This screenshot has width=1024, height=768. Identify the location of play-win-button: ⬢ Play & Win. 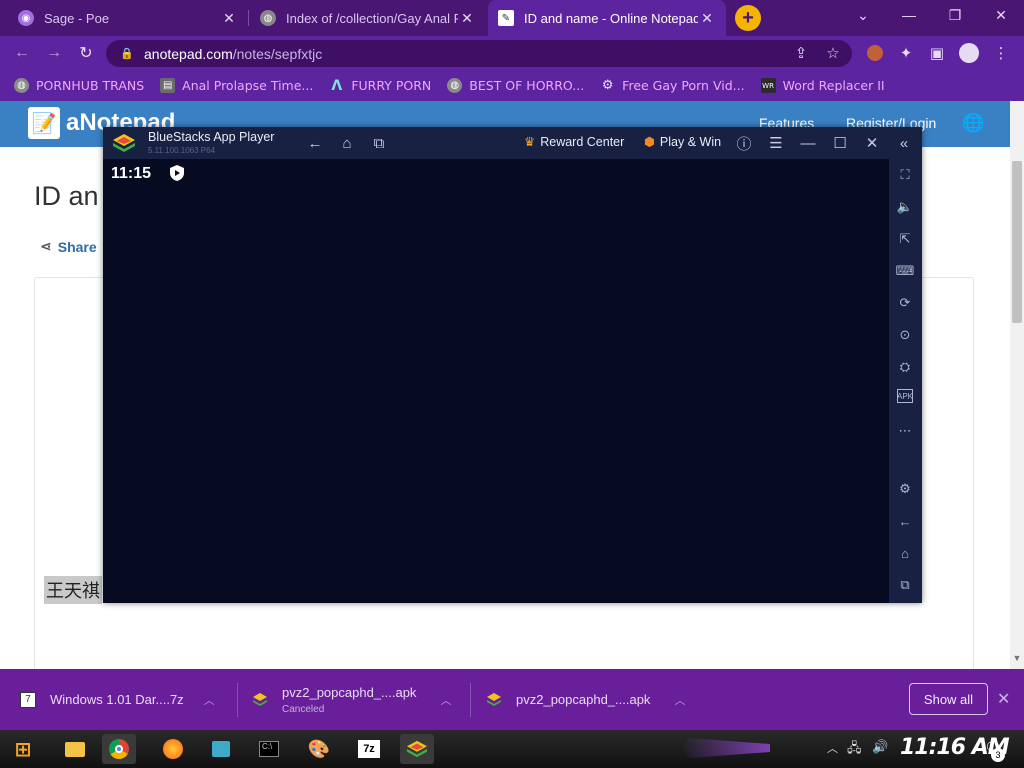
(683, 142).